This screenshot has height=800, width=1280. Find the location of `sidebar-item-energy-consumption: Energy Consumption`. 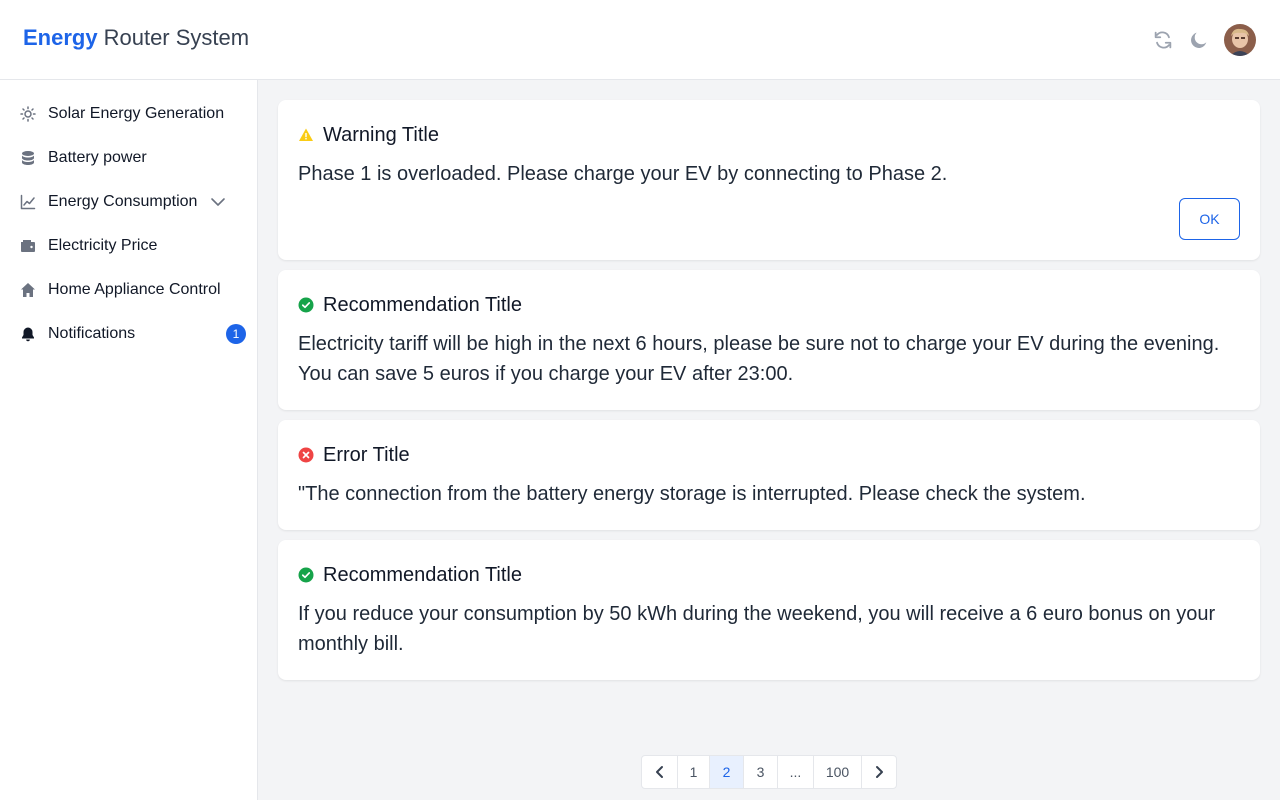

sidebar-item-energy-consumption: Energy Consumption is located at coordinates (128, 202).